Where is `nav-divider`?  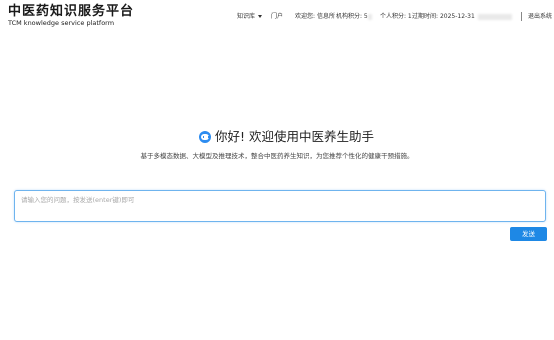
nav-divider is located at coordinates (521, 16).